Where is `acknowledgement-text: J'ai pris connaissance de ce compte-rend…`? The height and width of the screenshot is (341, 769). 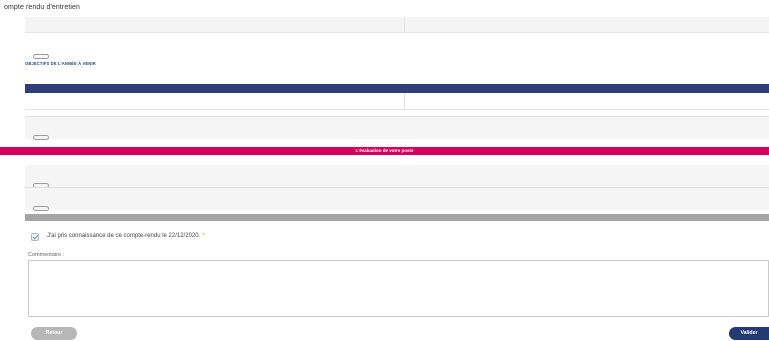
acknowledgement-text: J'ai pris connaissance de ce compte-rend… is located at coordinates (124, 236).